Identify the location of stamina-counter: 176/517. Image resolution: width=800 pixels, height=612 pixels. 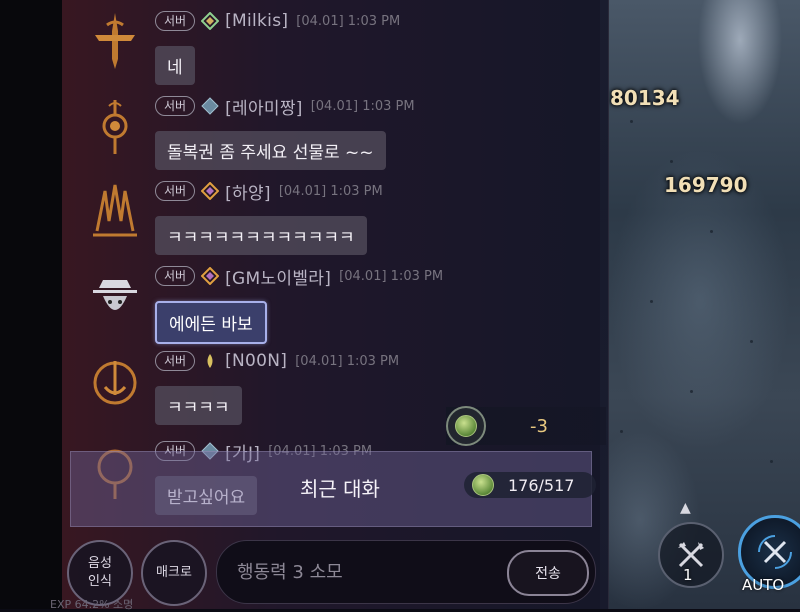
(530, 485).